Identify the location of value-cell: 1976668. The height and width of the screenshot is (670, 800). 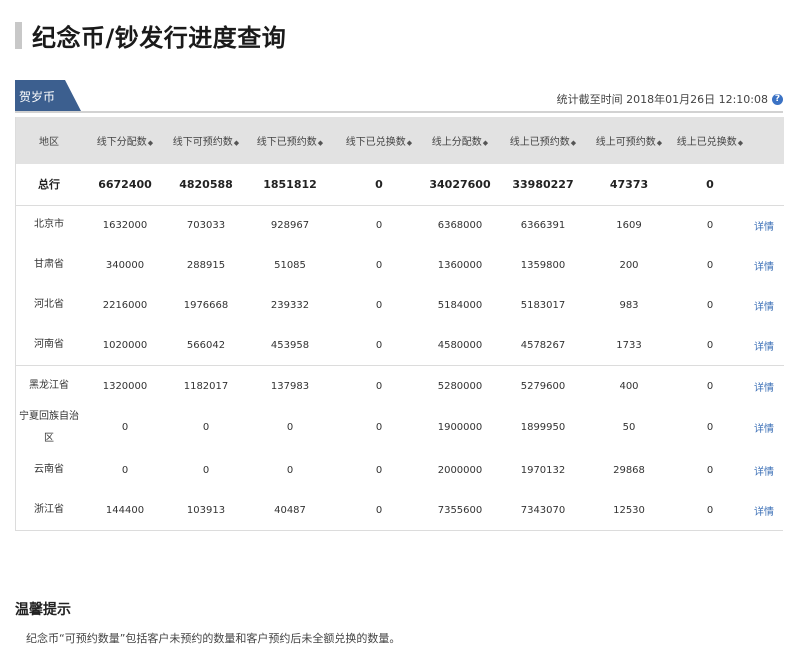
(206, 305).